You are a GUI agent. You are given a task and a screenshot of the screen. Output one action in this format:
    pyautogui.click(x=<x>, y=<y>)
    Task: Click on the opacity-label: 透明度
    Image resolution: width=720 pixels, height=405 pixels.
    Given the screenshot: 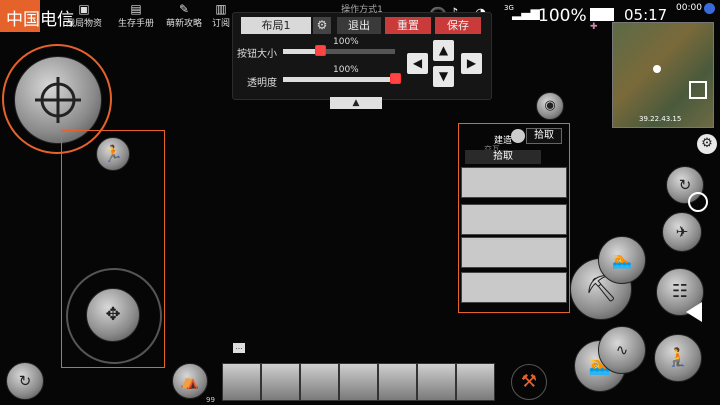 What is the action you would take?
    pyautogui.click(x=262, y=83)
    